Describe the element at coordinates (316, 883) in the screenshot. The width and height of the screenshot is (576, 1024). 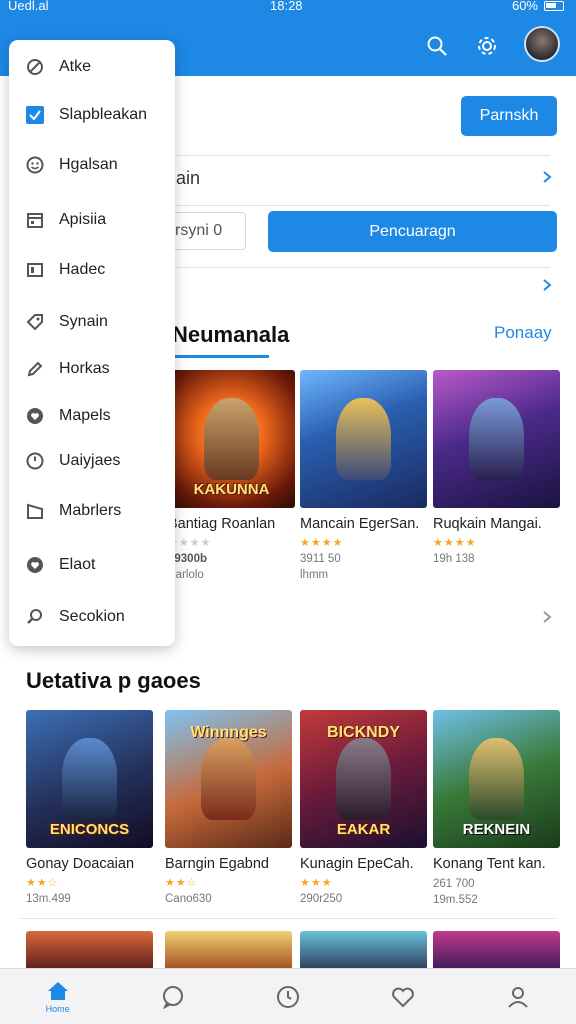
I see `rating-stars: ★★★` at that location.